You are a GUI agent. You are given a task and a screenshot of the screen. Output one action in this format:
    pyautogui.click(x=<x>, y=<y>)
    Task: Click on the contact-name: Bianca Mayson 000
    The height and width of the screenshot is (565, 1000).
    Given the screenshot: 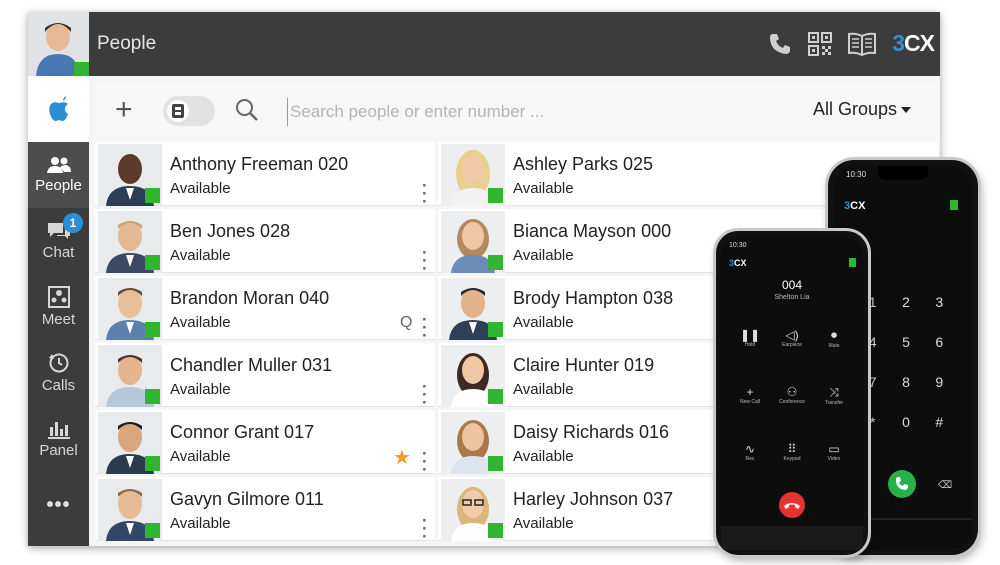 What is the action you would take?
    pyautogui.click(x=592, y=231)
    